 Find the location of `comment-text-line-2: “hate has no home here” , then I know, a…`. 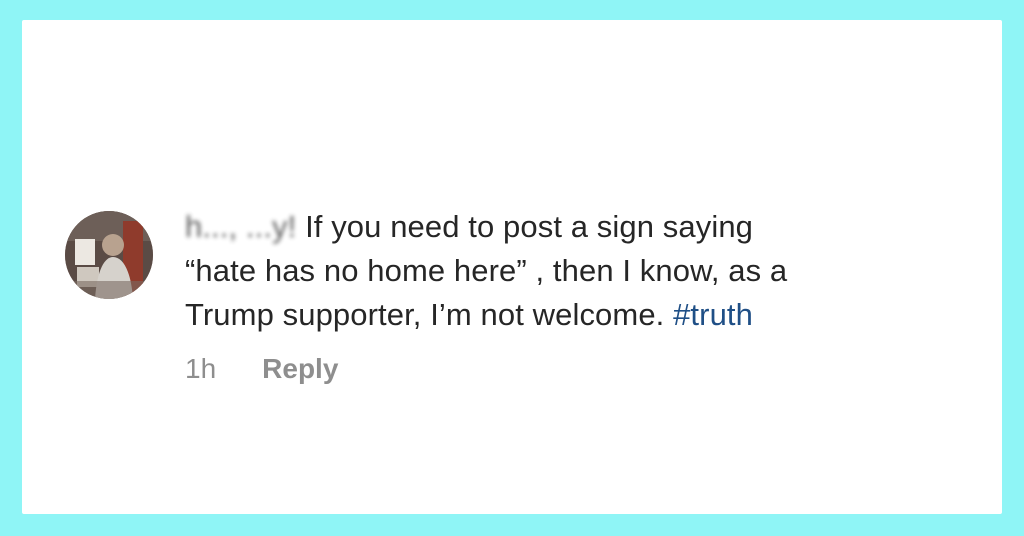

comment-text-line-2: “hate has no home here” , then I know, a… is located at coordinates (486, 270).